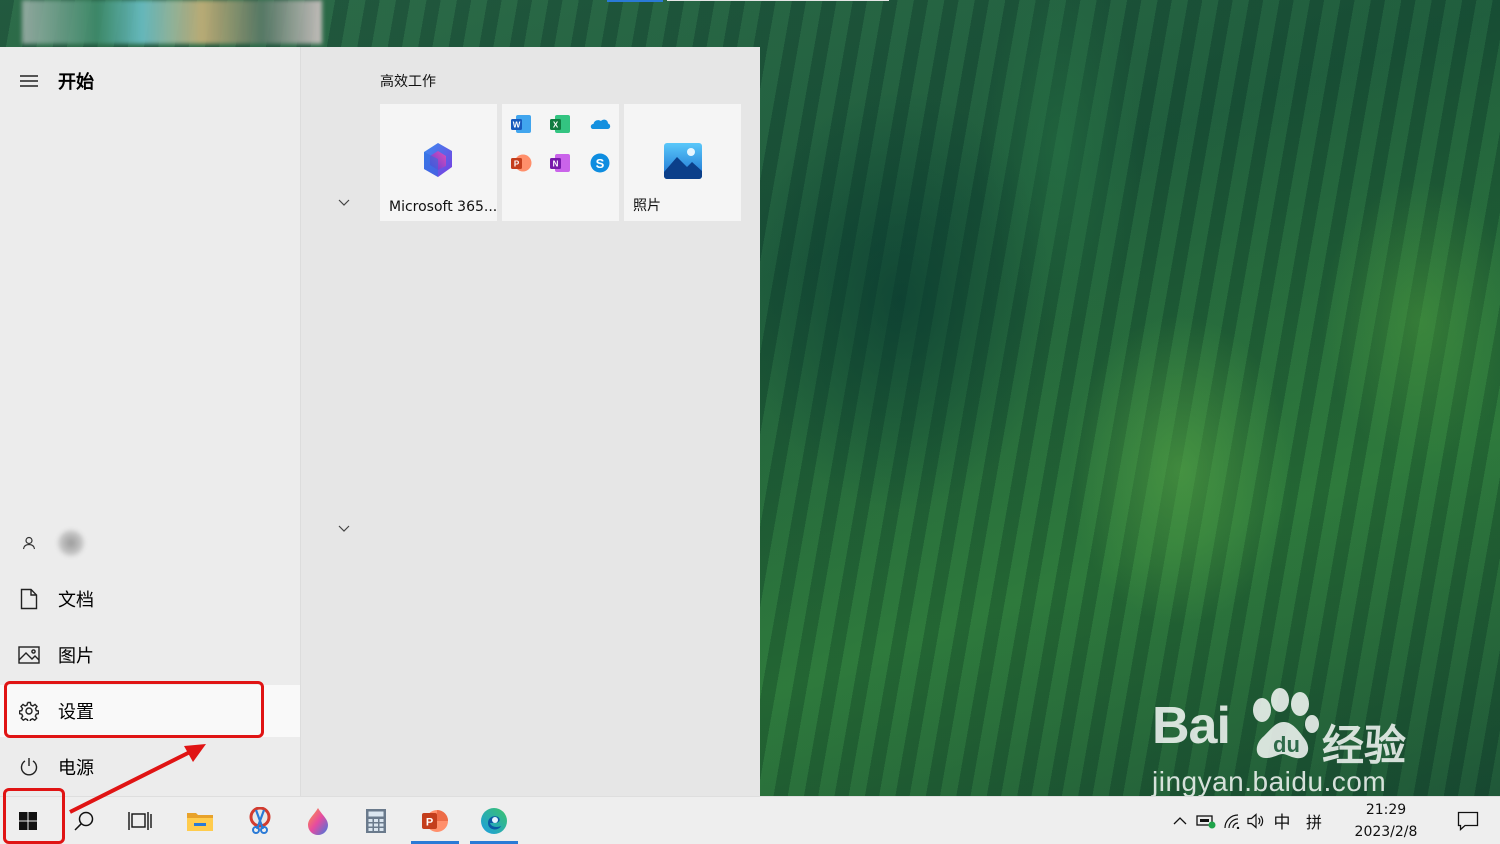  I want to click on microsoft-365-icon, so click(438, 160).